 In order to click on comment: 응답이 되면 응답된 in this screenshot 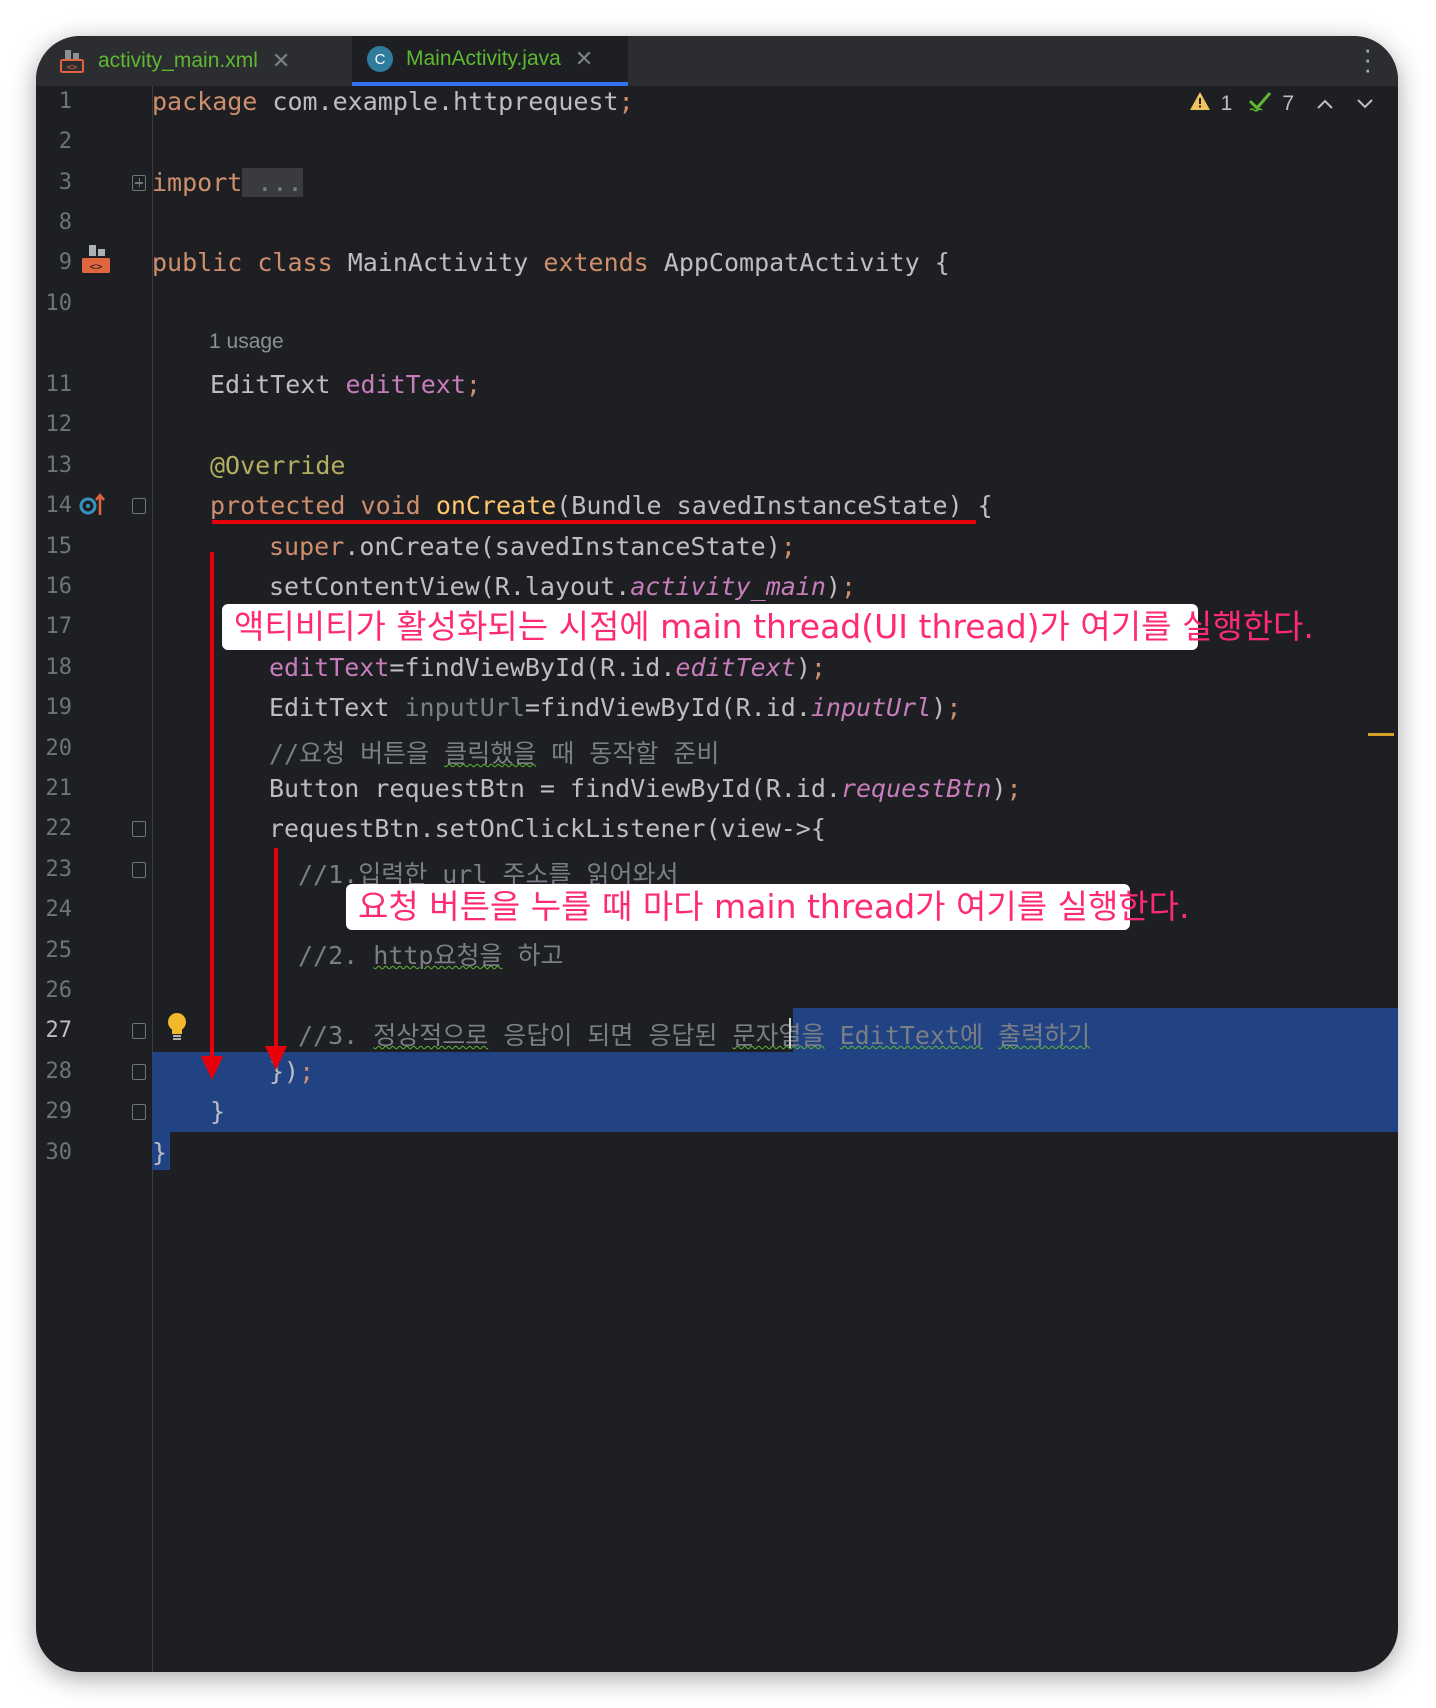, I will do `click(610, 1035)`.